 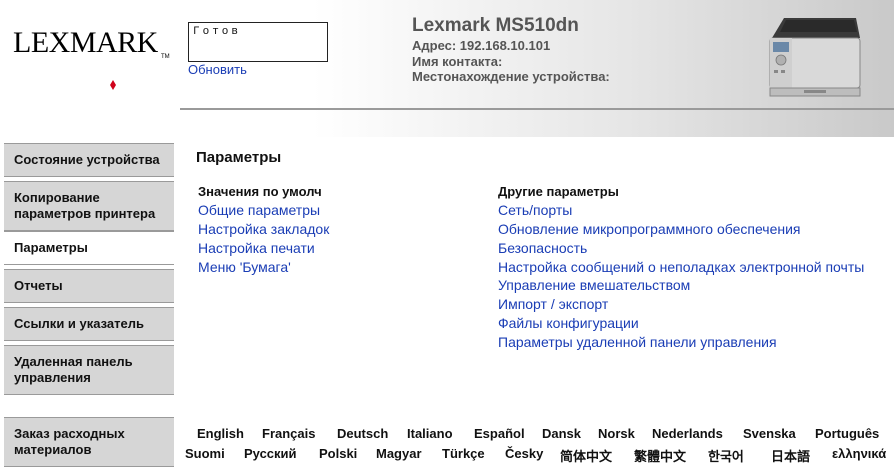 I want to click on logo-diamond-icon, so click(x=113, y=85).